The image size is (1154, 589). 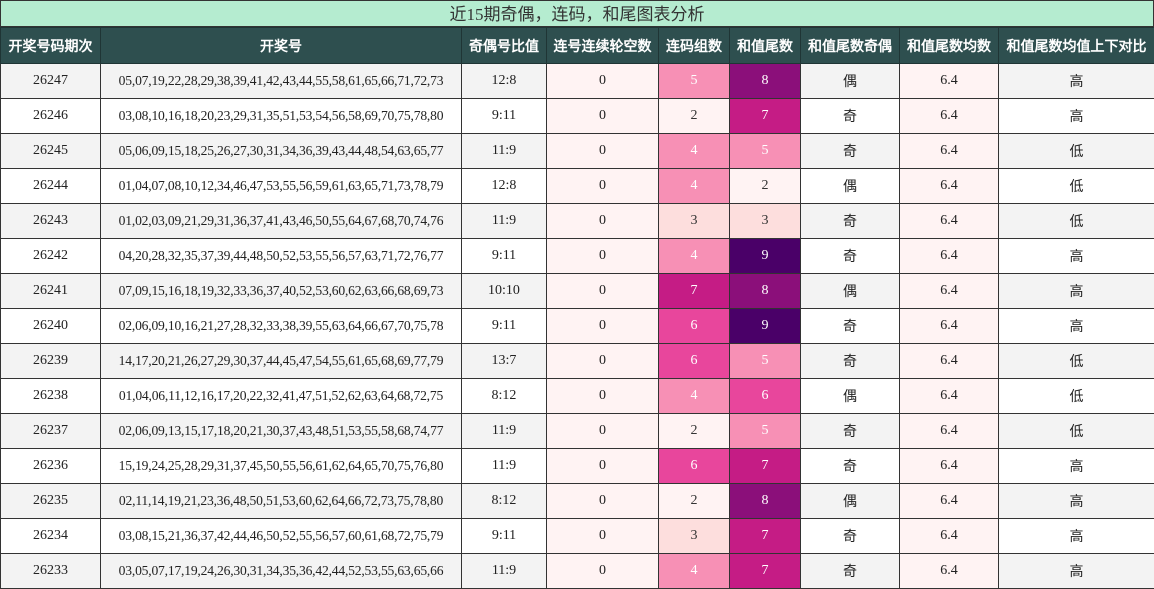 What do you see at coordinates (603, 46) in the screenshot?
I see `header-consecutive-gap: 连号连续轮空数` at bounding box center [603, 46].